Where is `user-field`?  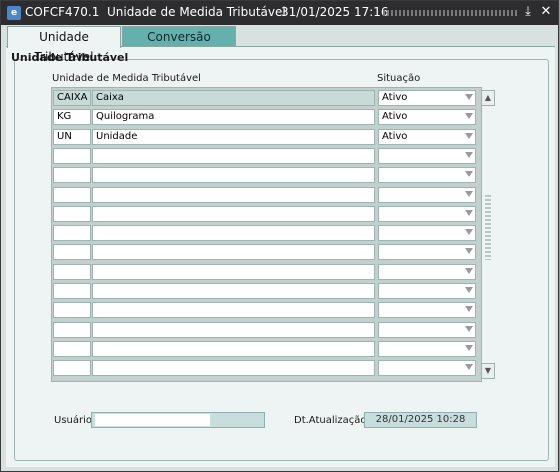 user-field is located at coordinates (178, 420).